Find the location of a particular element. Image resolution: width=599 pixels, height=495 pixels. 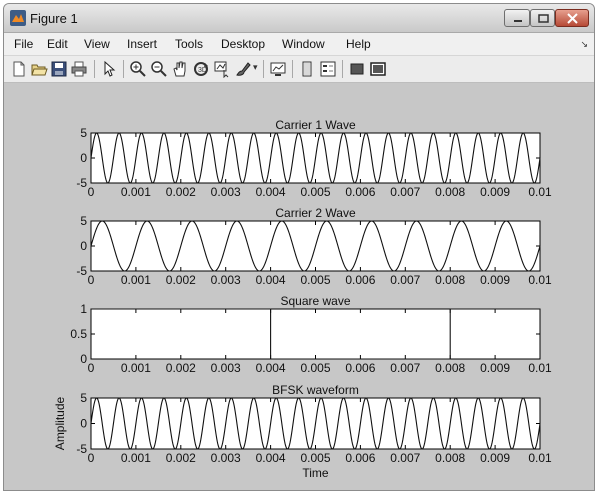

y-tick-label: 0.5 is located at coordinates (78, 334).